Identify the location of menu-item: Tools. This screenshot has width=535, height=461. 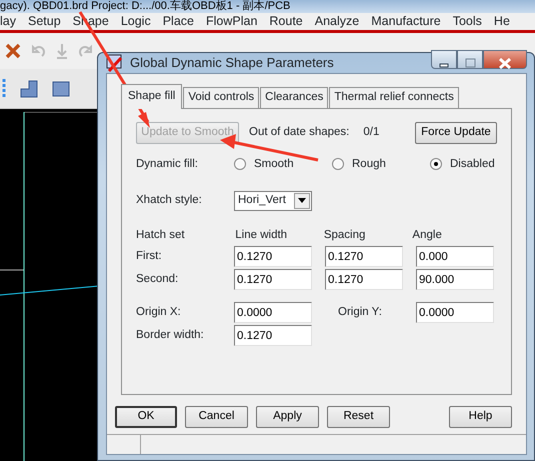
(467, 21).